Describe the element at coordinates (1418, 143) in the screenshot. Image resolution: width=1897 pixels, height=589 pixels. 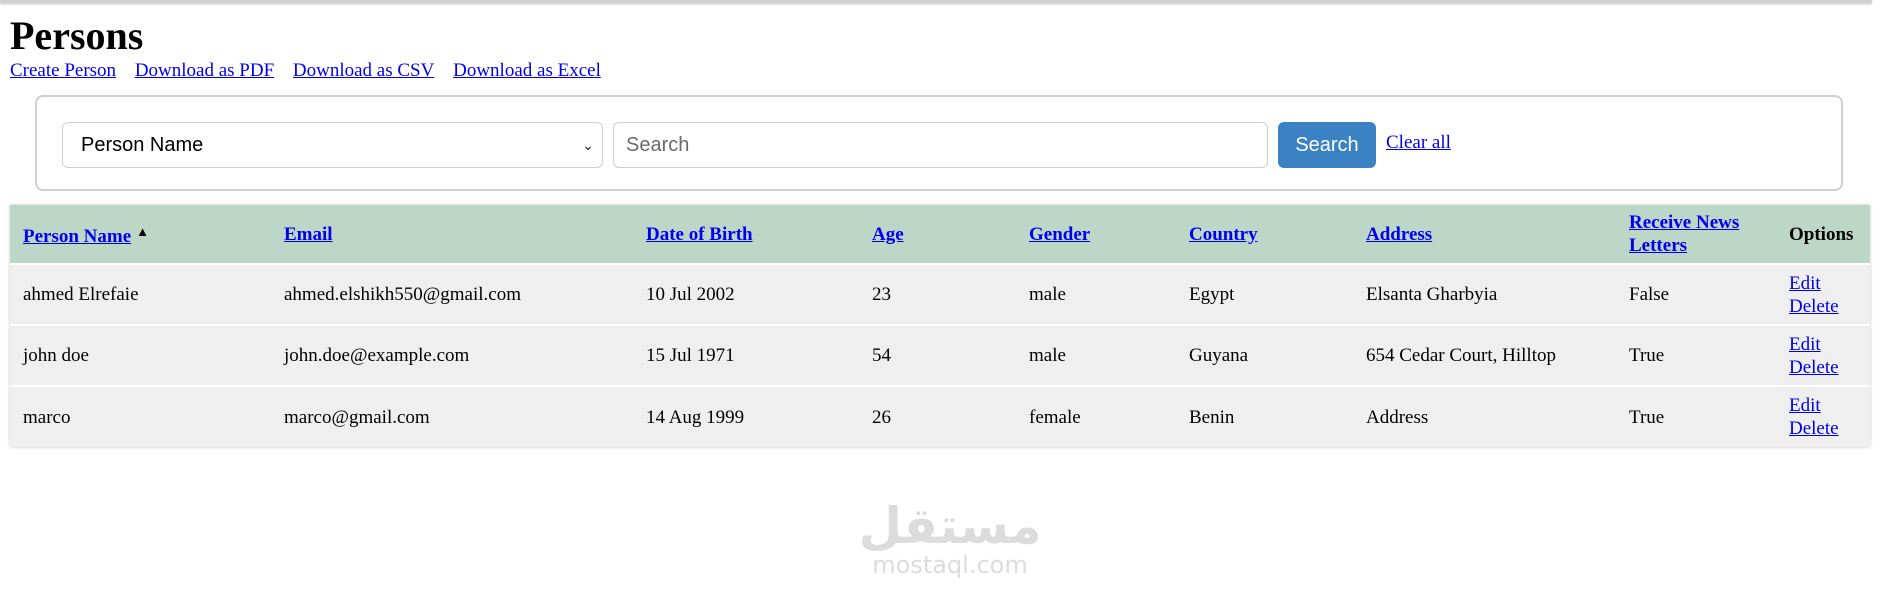
I see `clear-all-link: Clear all` at that location.